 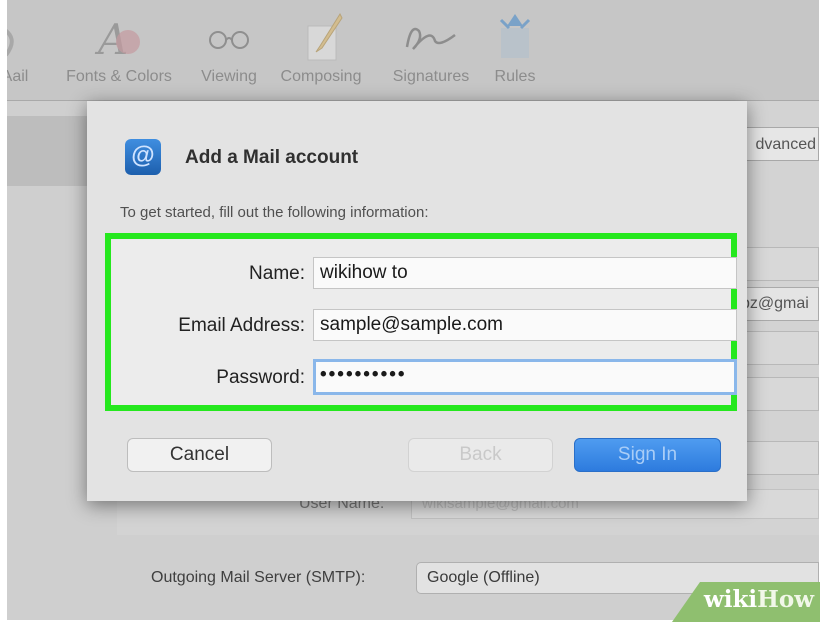 What do you see at coordinates (119, 37) in the screenshot?
I see `fonts-colors-icon: A` at bounding box center [119, 37].